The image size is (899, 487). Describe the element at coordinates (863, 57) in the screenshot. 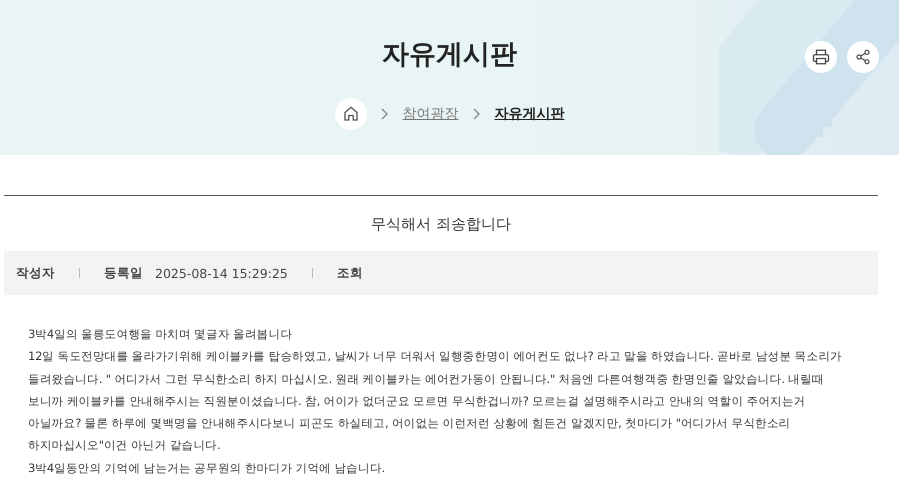

I see `share-icon` at that location.